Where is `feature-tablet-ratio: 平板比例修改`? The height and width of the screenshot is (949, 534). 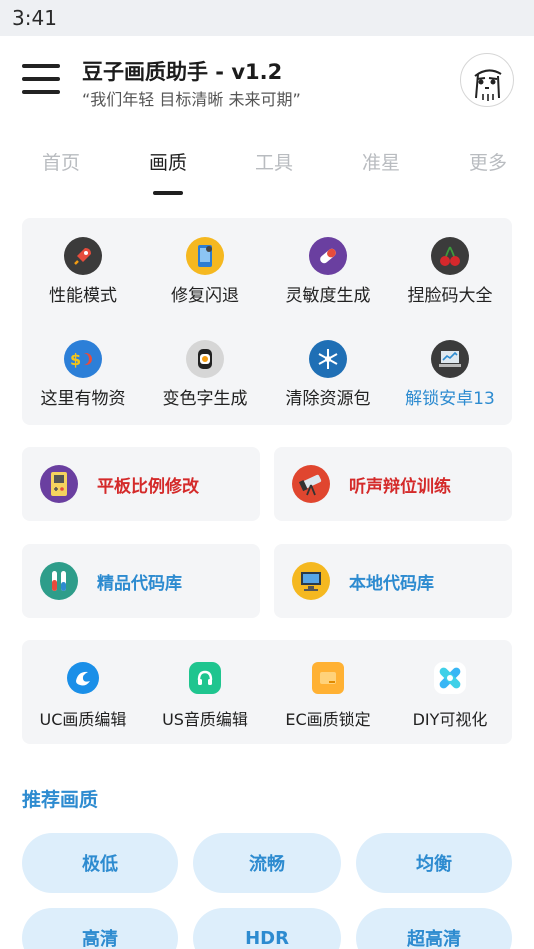
feature-tablet-ratio: 平板比例修改 is located at coordinates (141, 484).